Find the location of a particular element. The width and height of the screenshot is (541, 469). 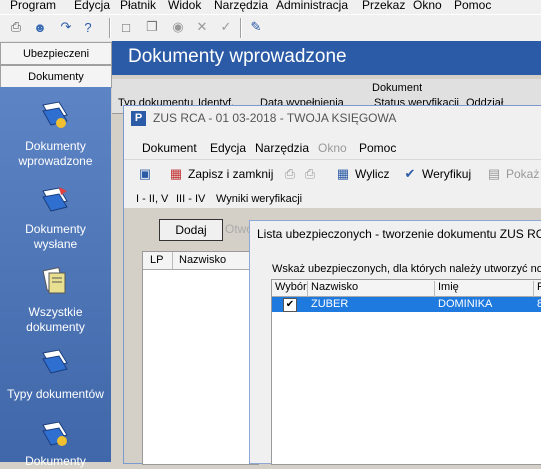

nav-tabs: Ubezpieczeni Dokumenty is located at coordinates (56, 64).